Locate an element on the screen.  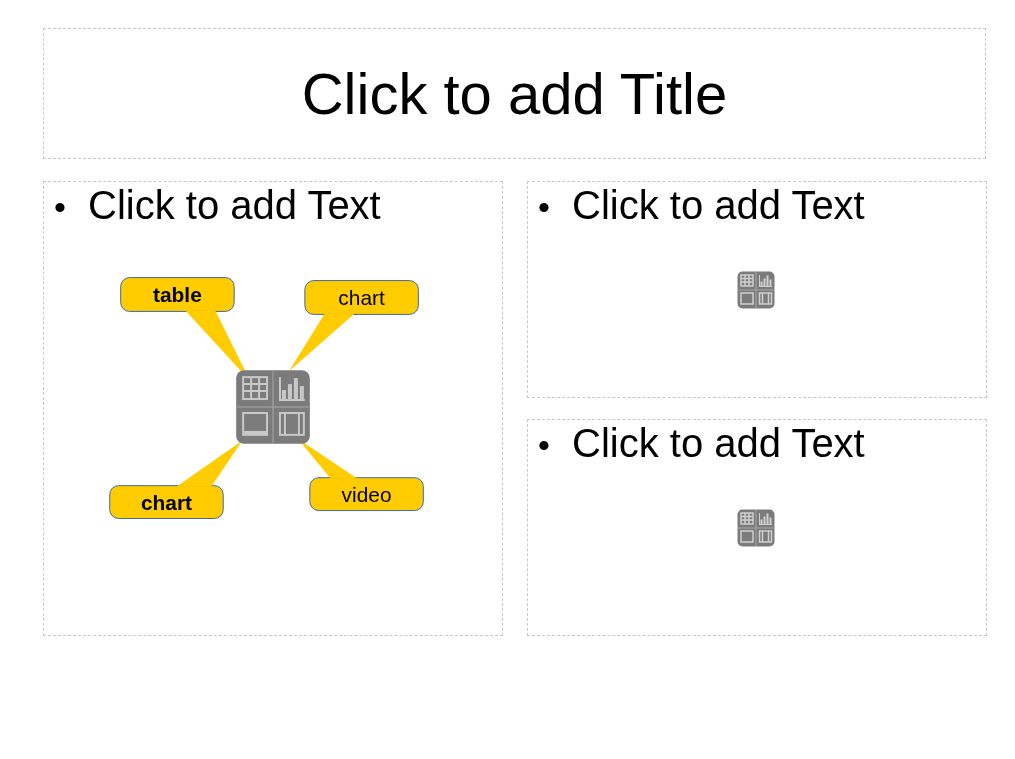
slide-title: Click to add Title is located at coordinates (514, 93).